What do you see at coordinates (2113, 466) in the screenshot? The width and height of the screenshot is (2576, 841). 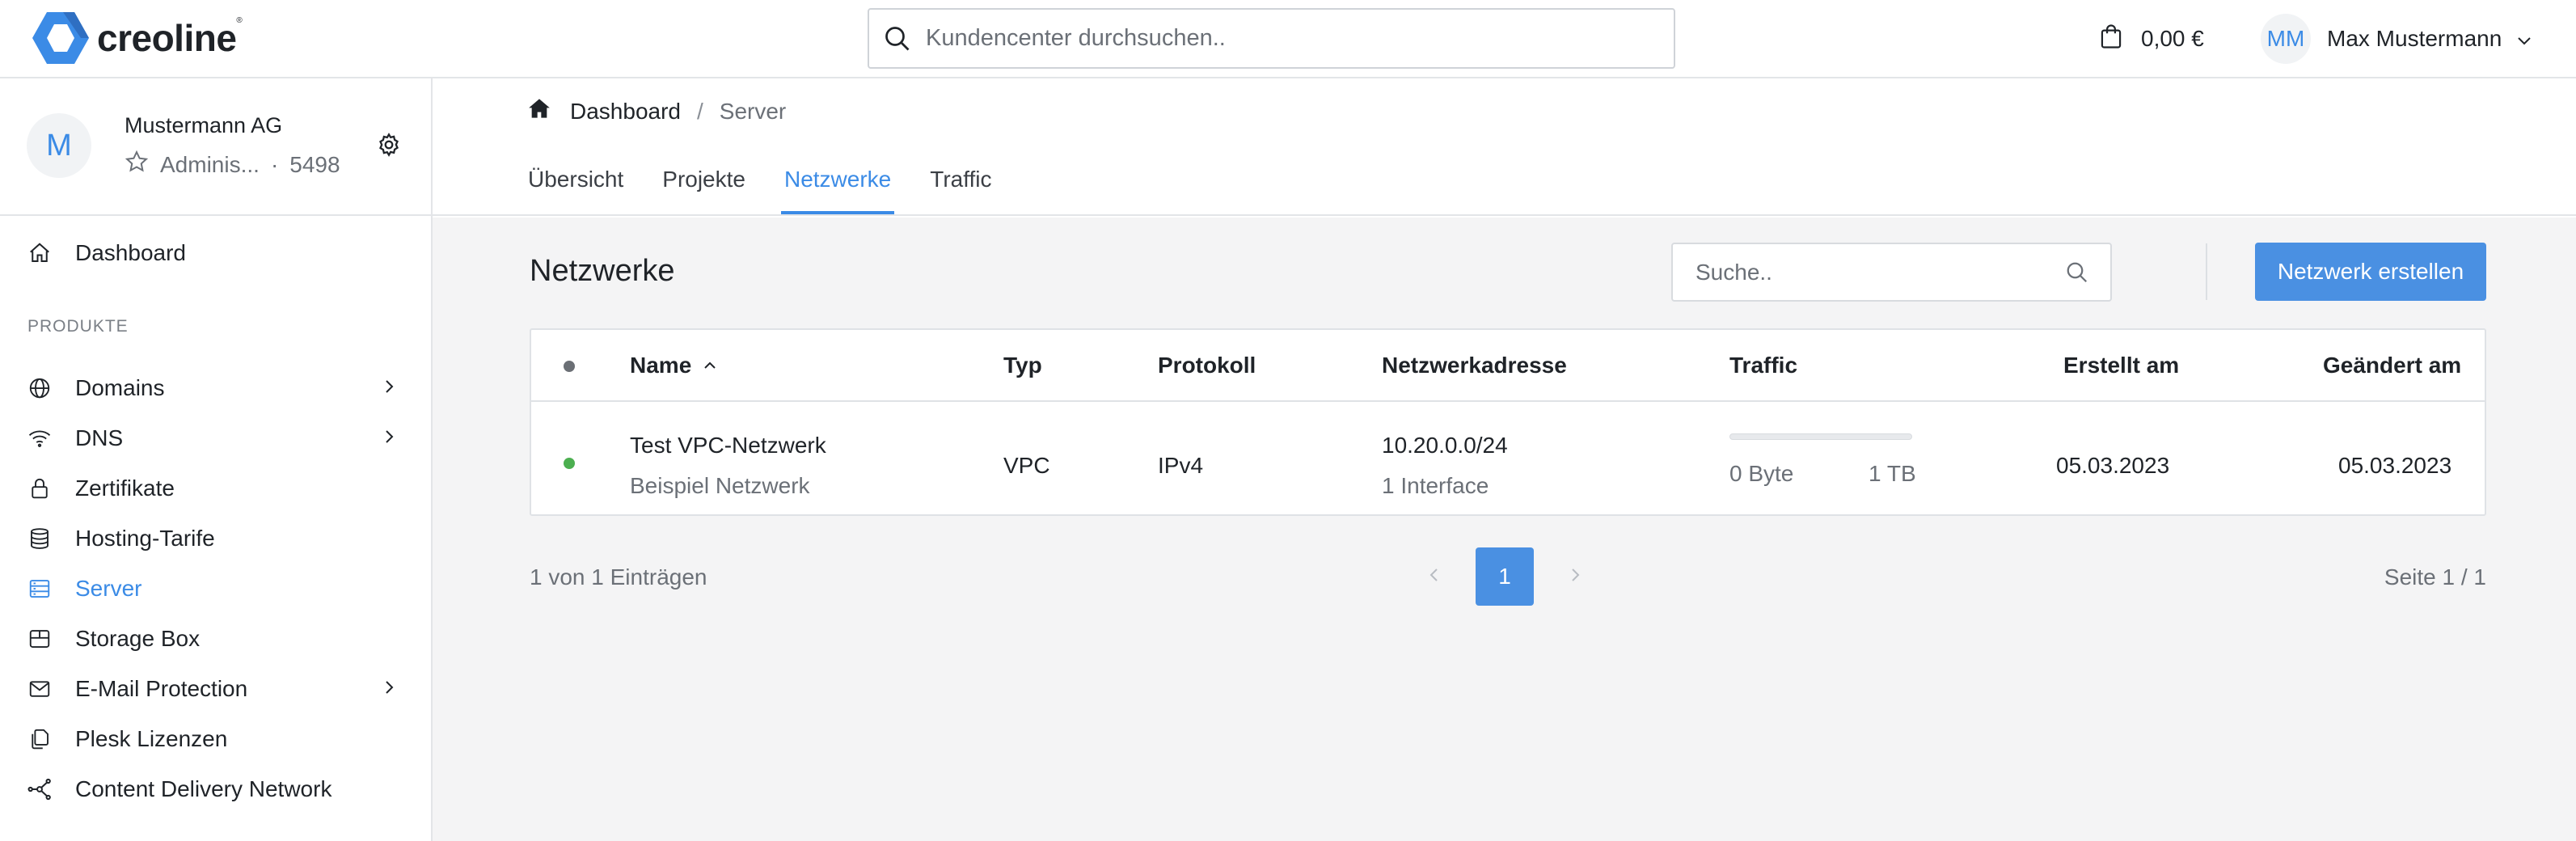 I see `network-created-date: 05.03.2023` at bounding box center [2113, 466].